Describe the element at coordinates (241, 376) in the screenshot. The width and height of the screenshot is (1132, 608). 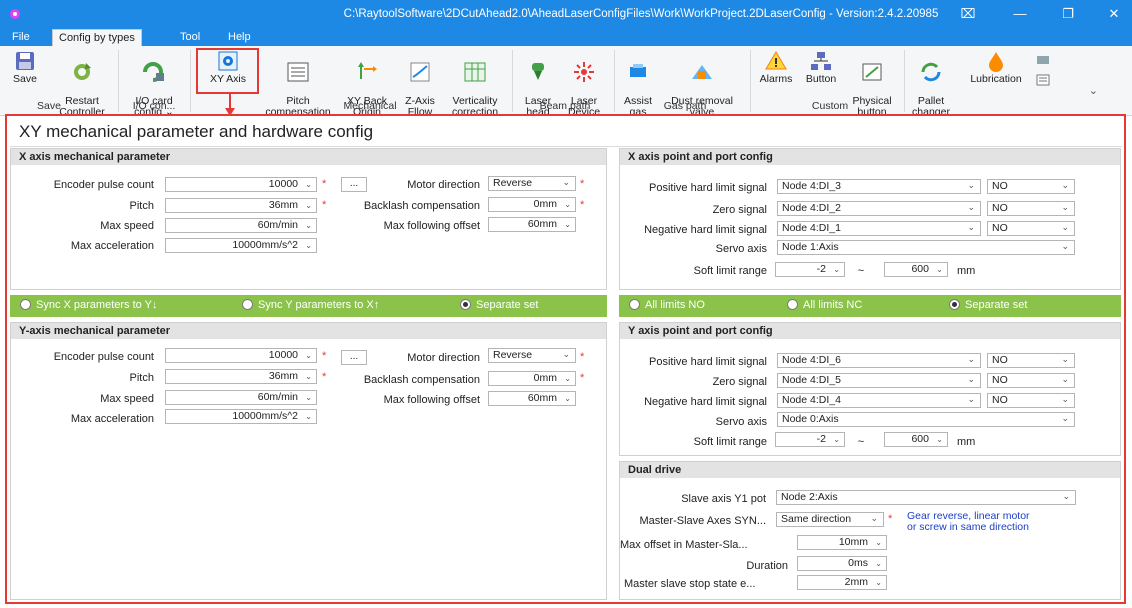
I see `y-pitch-input: 36mm ⌄` at that location.